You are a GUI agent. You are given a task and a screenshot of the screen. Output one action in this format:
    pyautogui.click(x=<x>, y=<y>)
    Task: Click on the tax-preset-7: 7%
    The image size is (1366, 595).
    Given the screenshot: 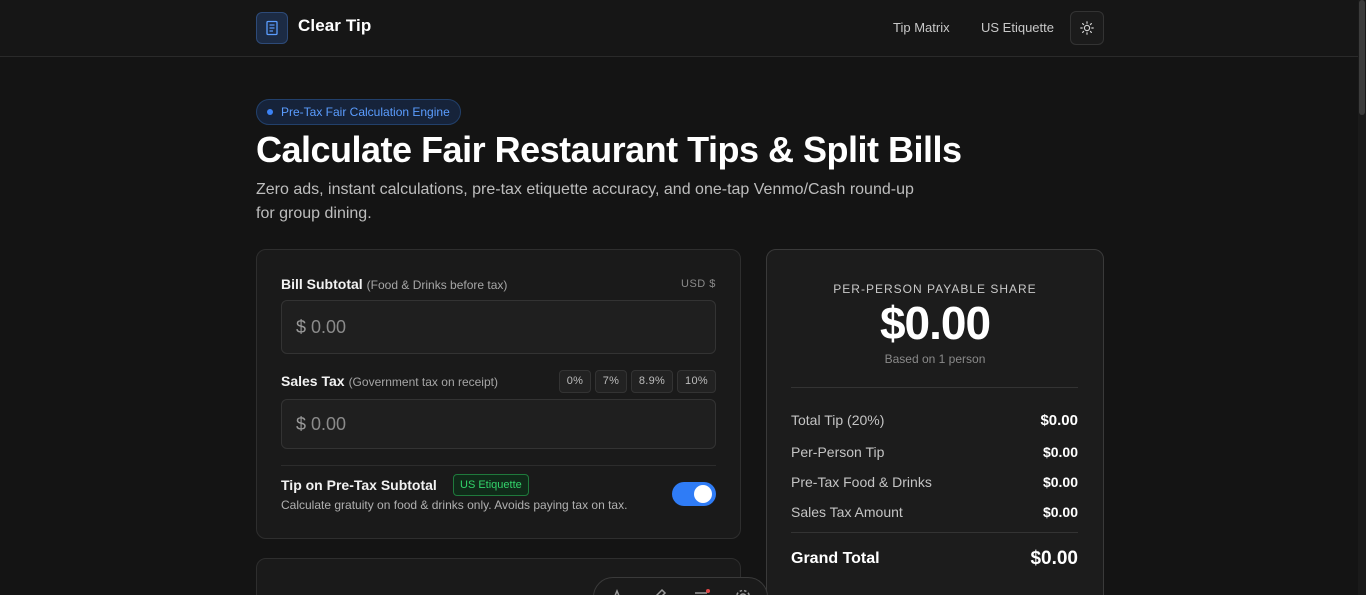 What is the action you would take?
    pyautogui.click(x=611, y=381)
    